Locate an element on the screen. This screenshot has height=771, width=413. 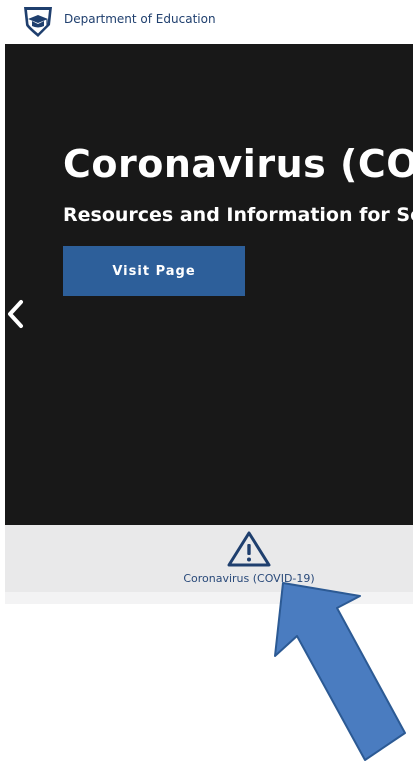
site-header: Department of Education is located at coordinates (209, 22).